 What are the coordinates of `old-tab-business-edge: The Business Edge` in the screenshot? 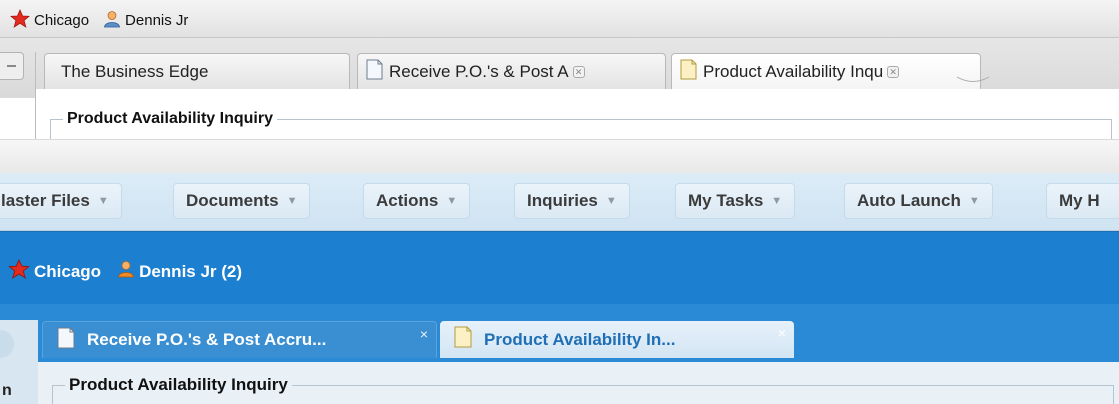 It's located at (197, 71).